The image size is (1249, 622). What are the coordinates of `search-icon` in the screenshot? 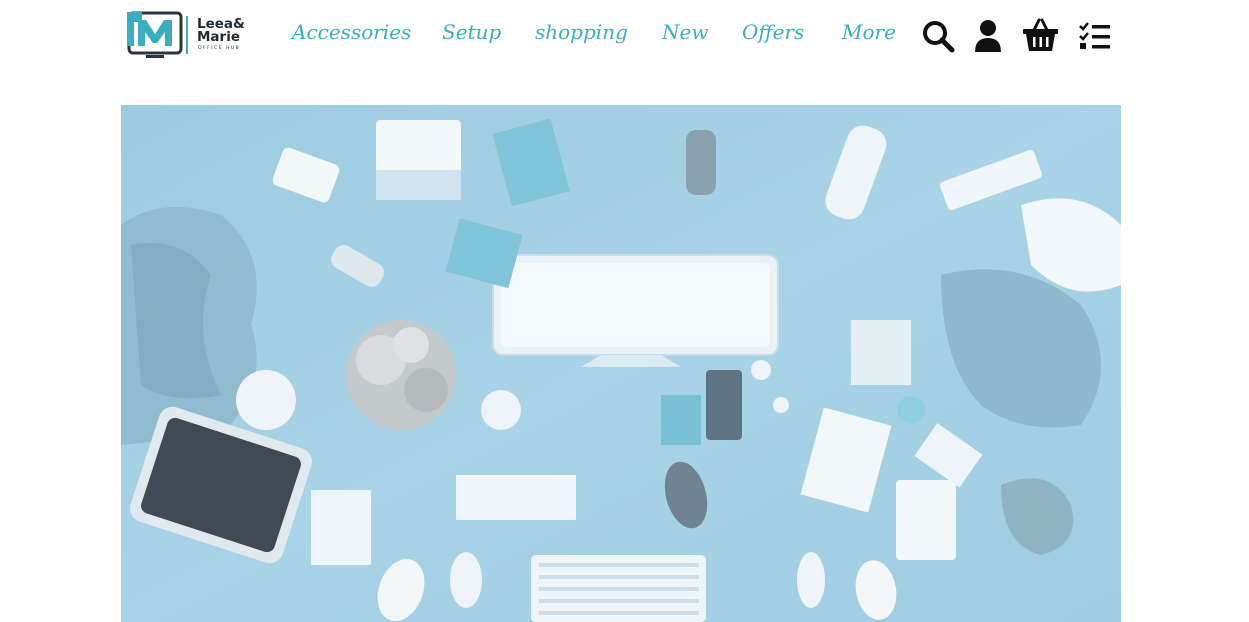 It's located at (938, 36).